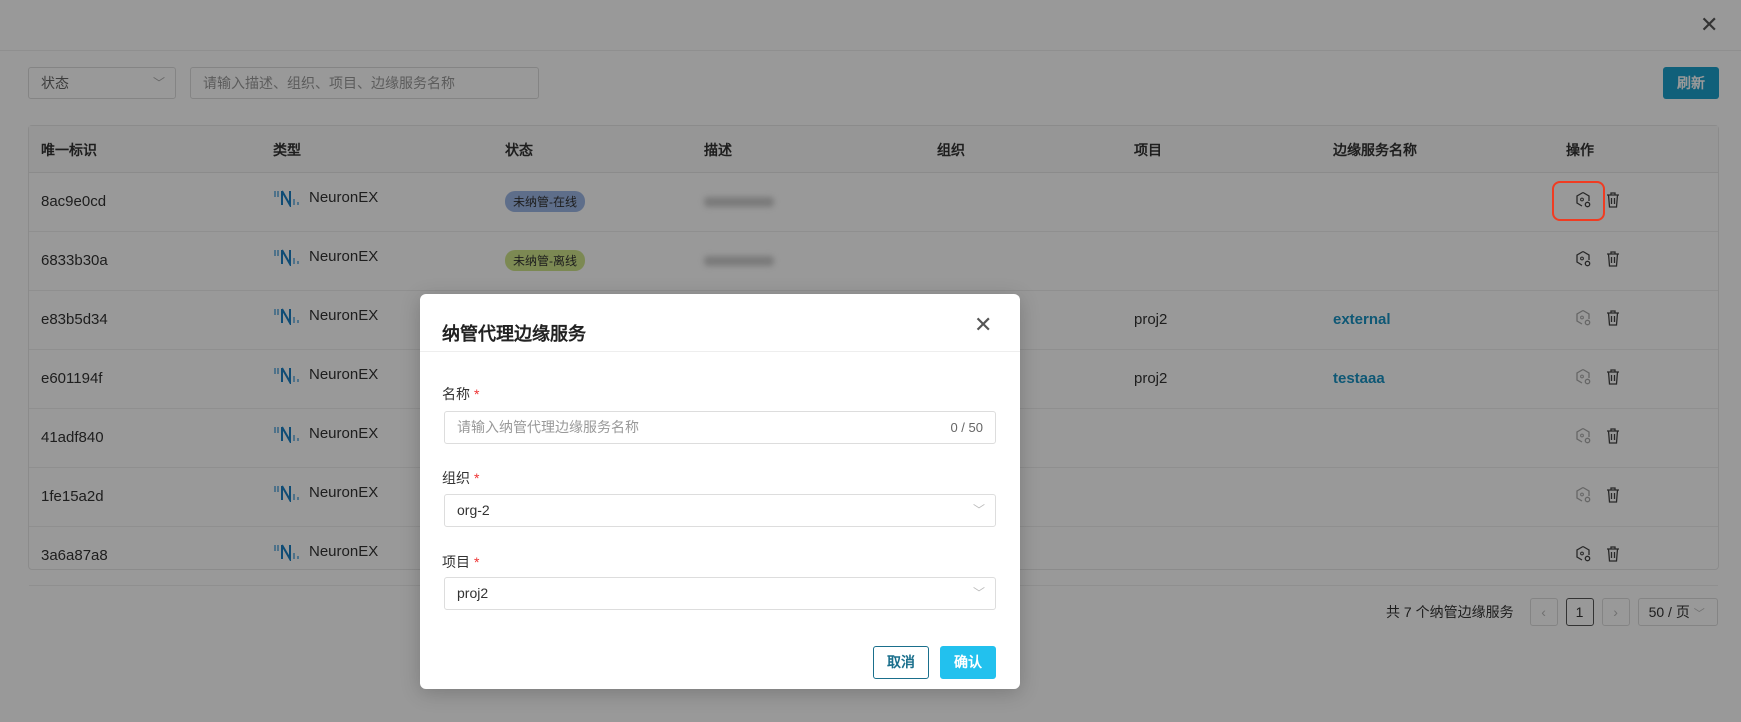 The width and height of the screenshot is (1741, 722). I want to click on dialog-title: 纳管代理边缘服务, so click(514, 334).